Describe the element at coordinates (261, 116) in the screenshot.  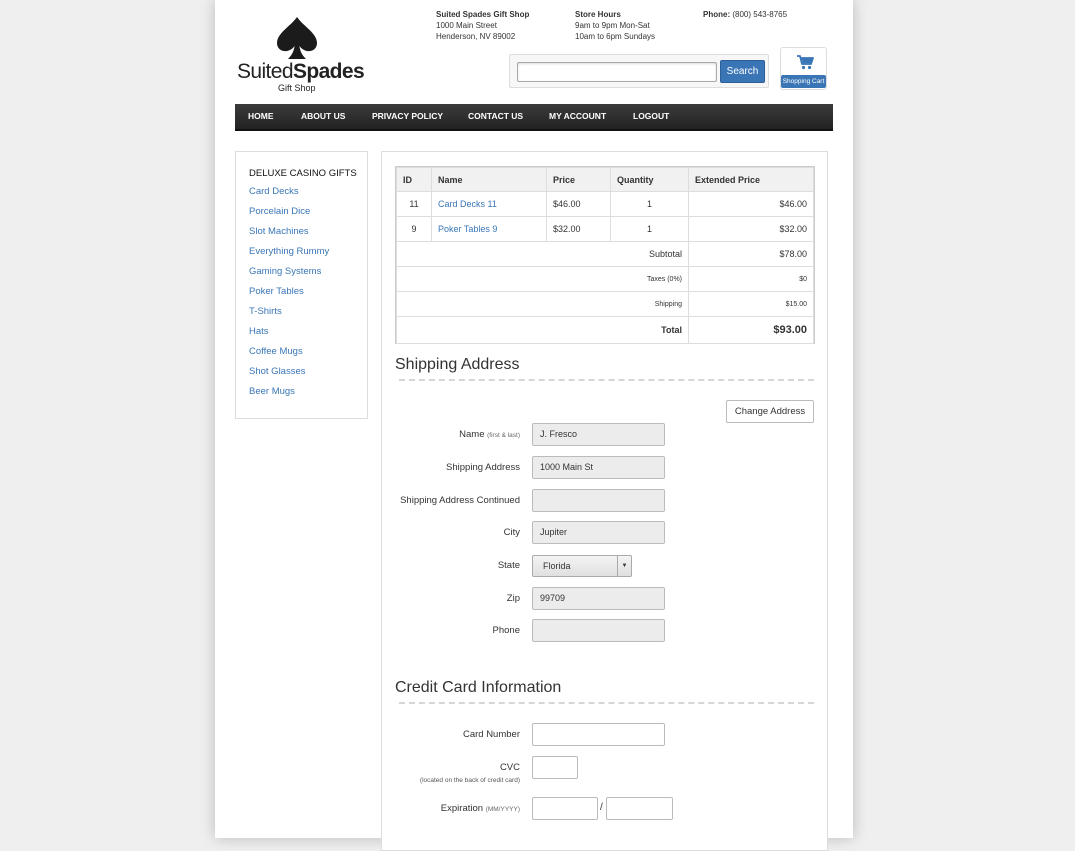
I see `nav-home: HOME` at that location.